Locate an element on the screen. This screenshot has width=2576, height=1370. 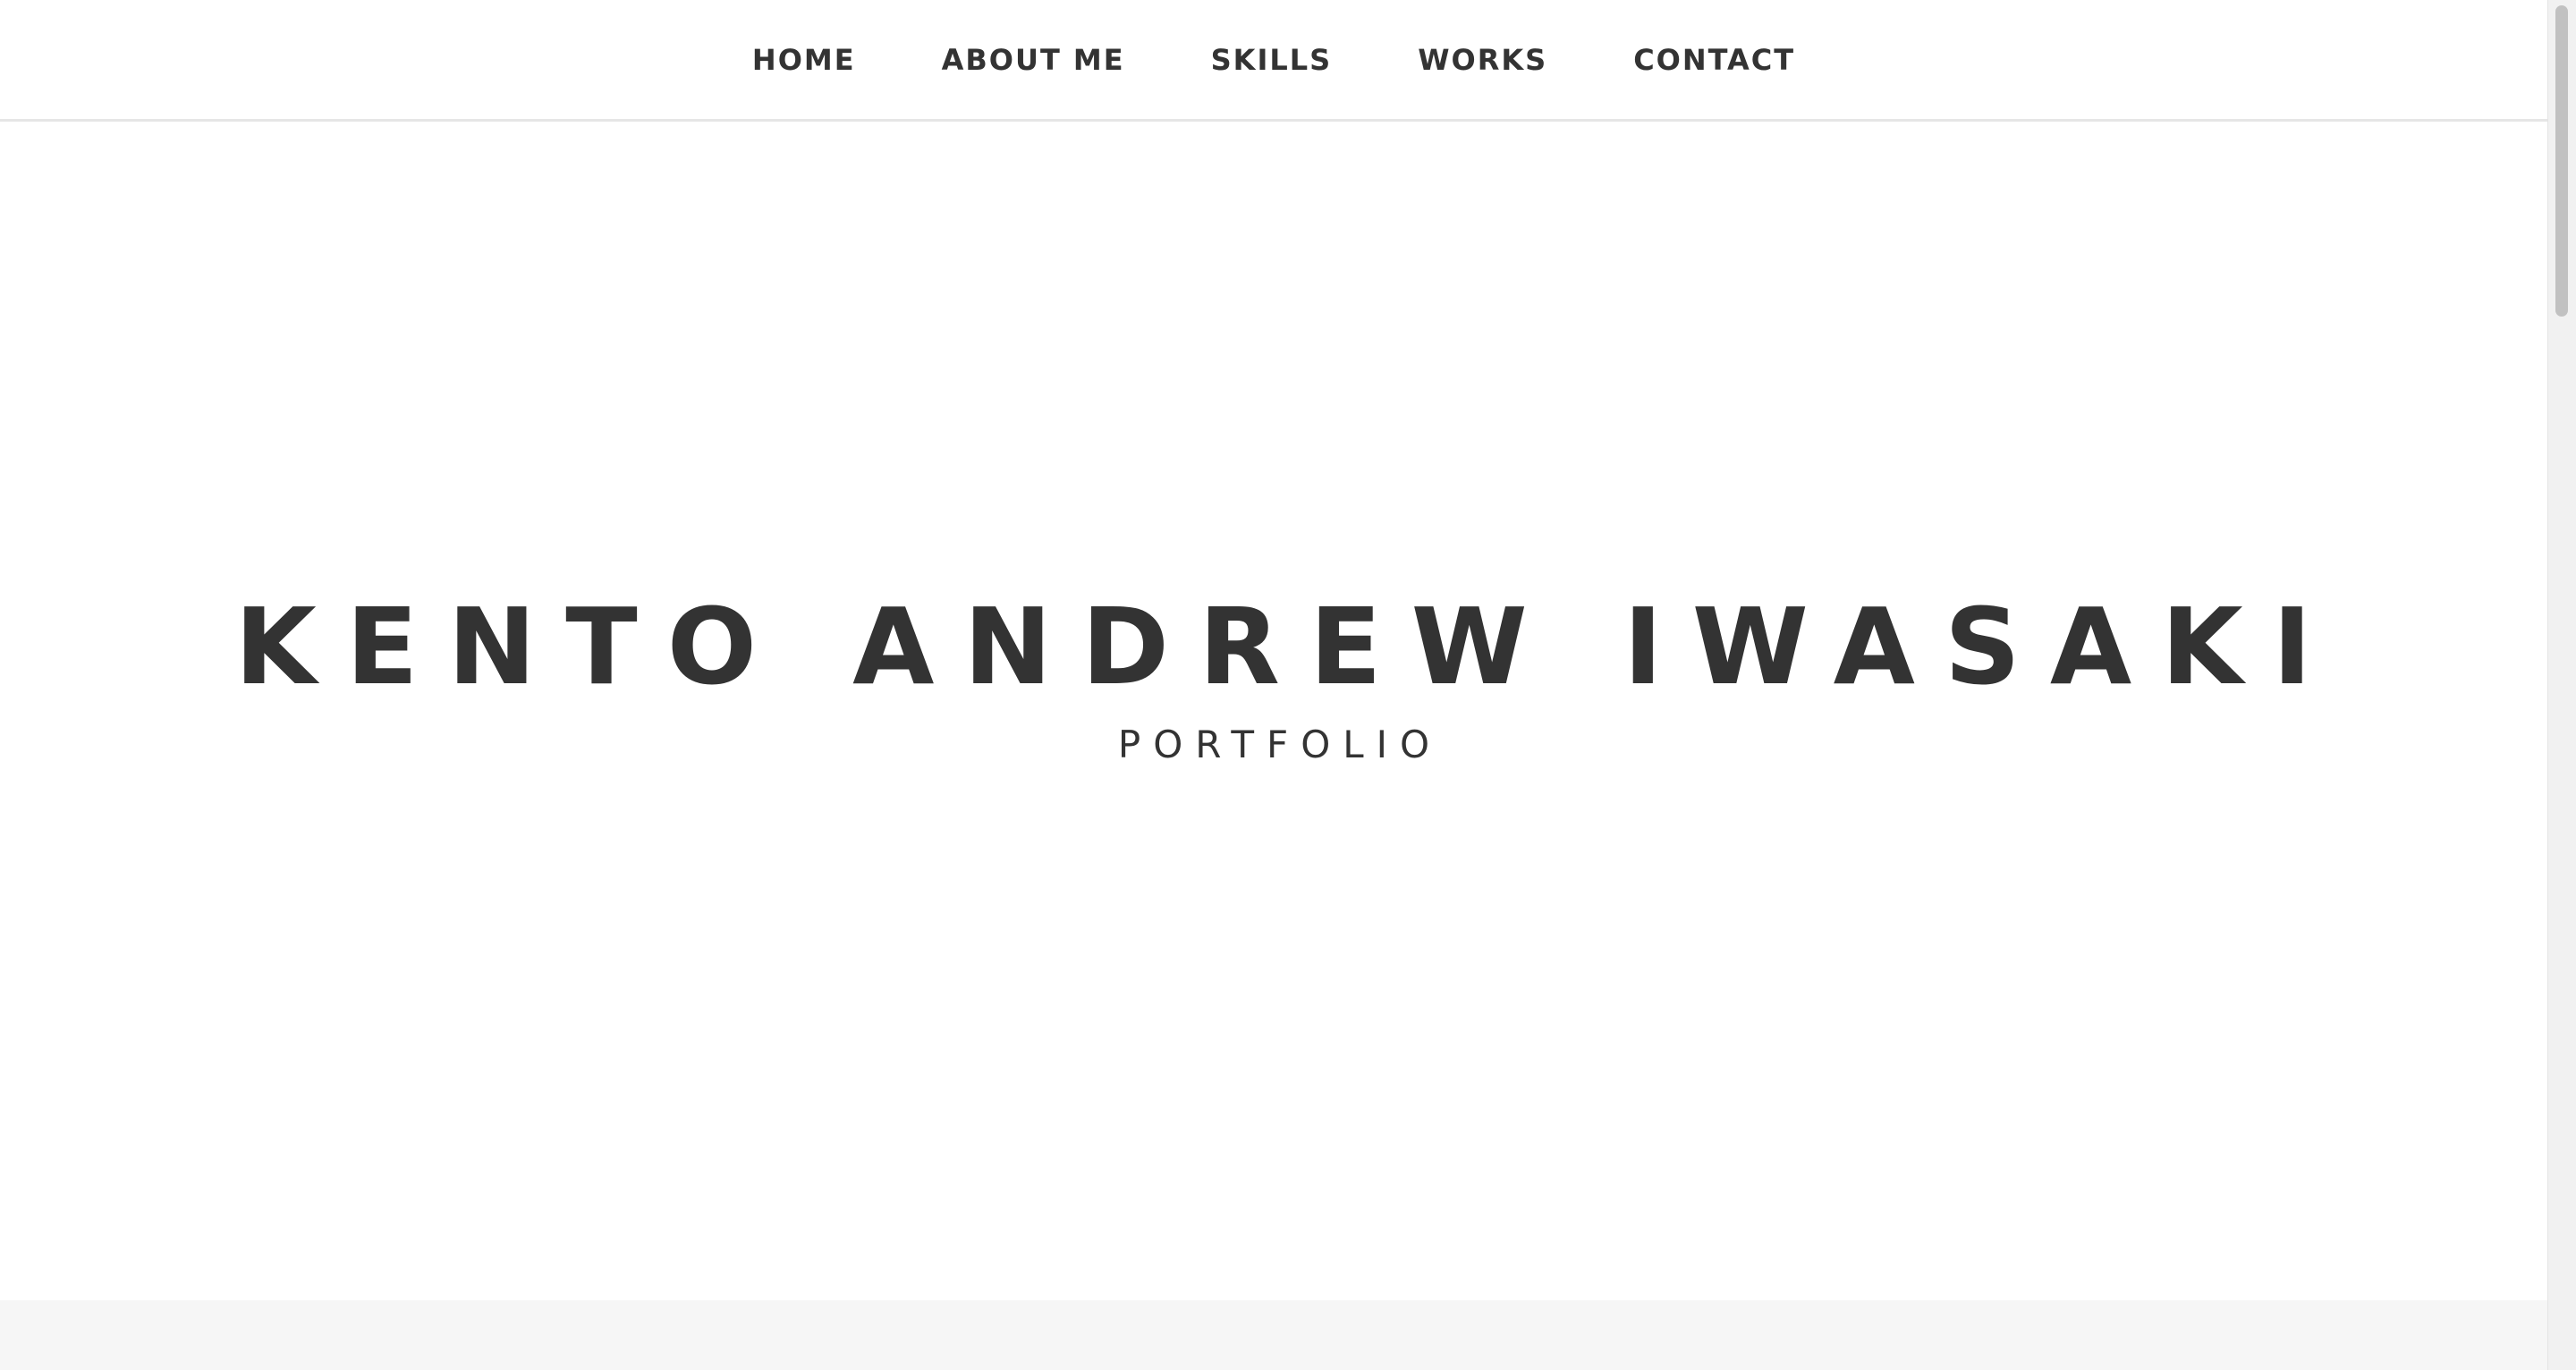
nav-item-works: WORKS is located at coordinates (1482, 60).